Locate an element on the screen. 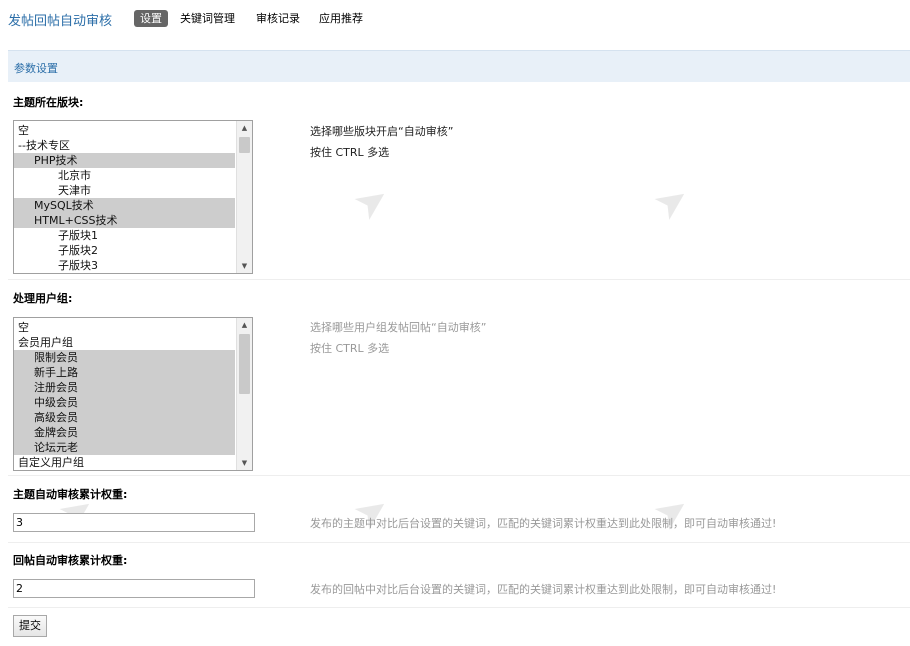  forums-hint-line2: 按住 CTRL 多选 is located at coordinates (350, 152).